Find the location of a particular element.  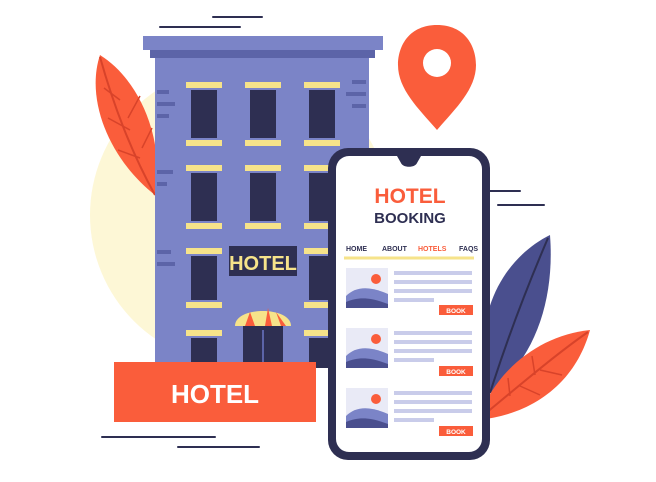

nav-item-hotels: HOTELS is located at coordinates (432, 249).